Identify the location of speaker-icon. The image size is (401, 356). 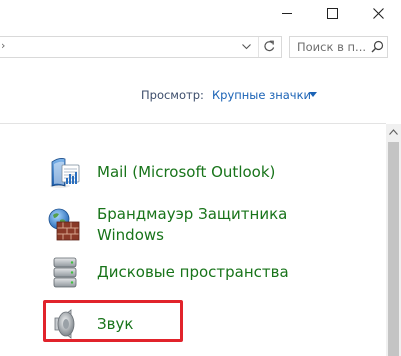
(64, 324).